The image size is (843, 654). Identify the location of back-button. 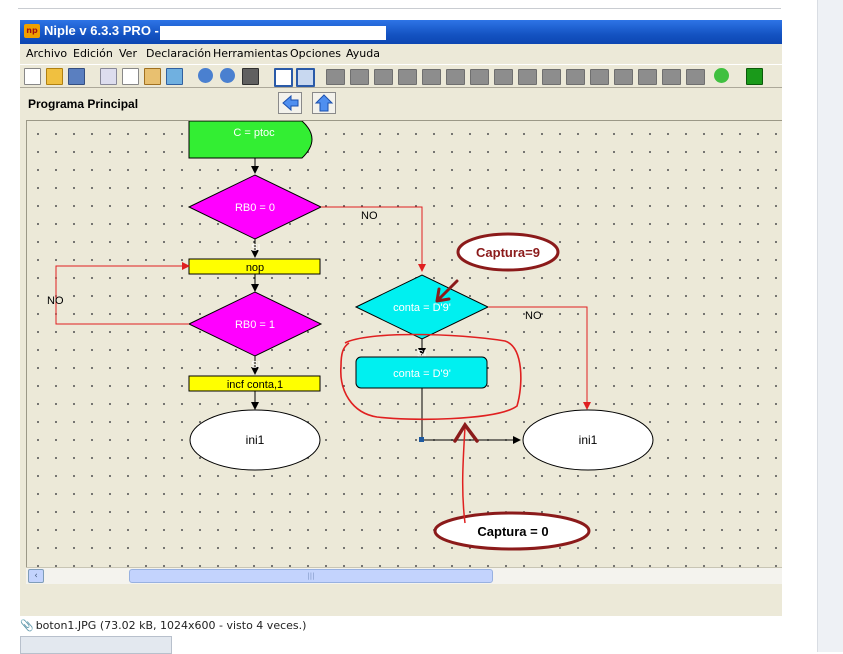
(290, 103).